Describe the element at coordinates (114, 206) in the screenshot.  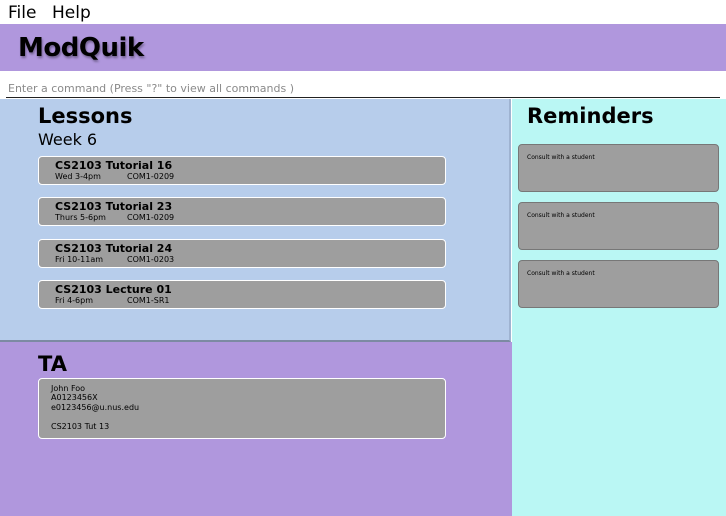
I see `lesson-name: CS2103 Tutorial 23` at that location.